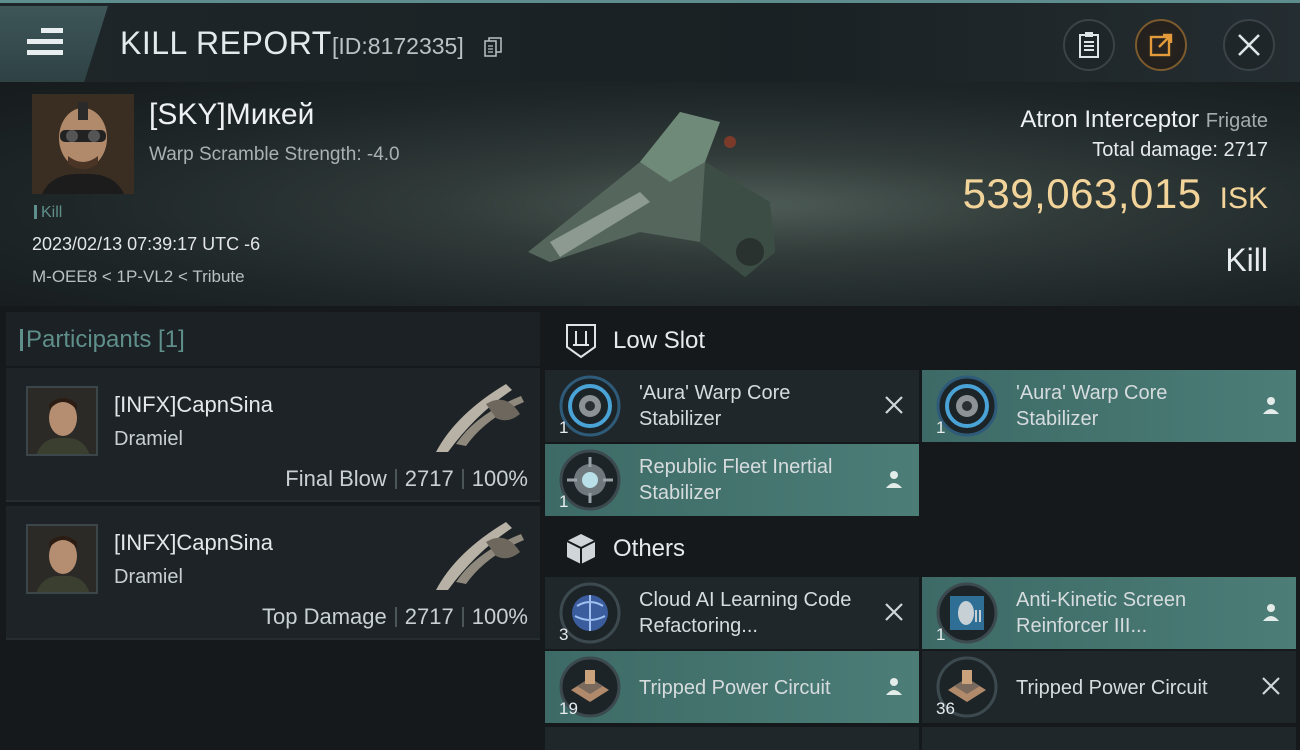 The height and width of the screenshot is (750, 1300). Describe the element at coordinates (1246, 150) in the screenshot. I see `total-damage-value: 2717` at that location.